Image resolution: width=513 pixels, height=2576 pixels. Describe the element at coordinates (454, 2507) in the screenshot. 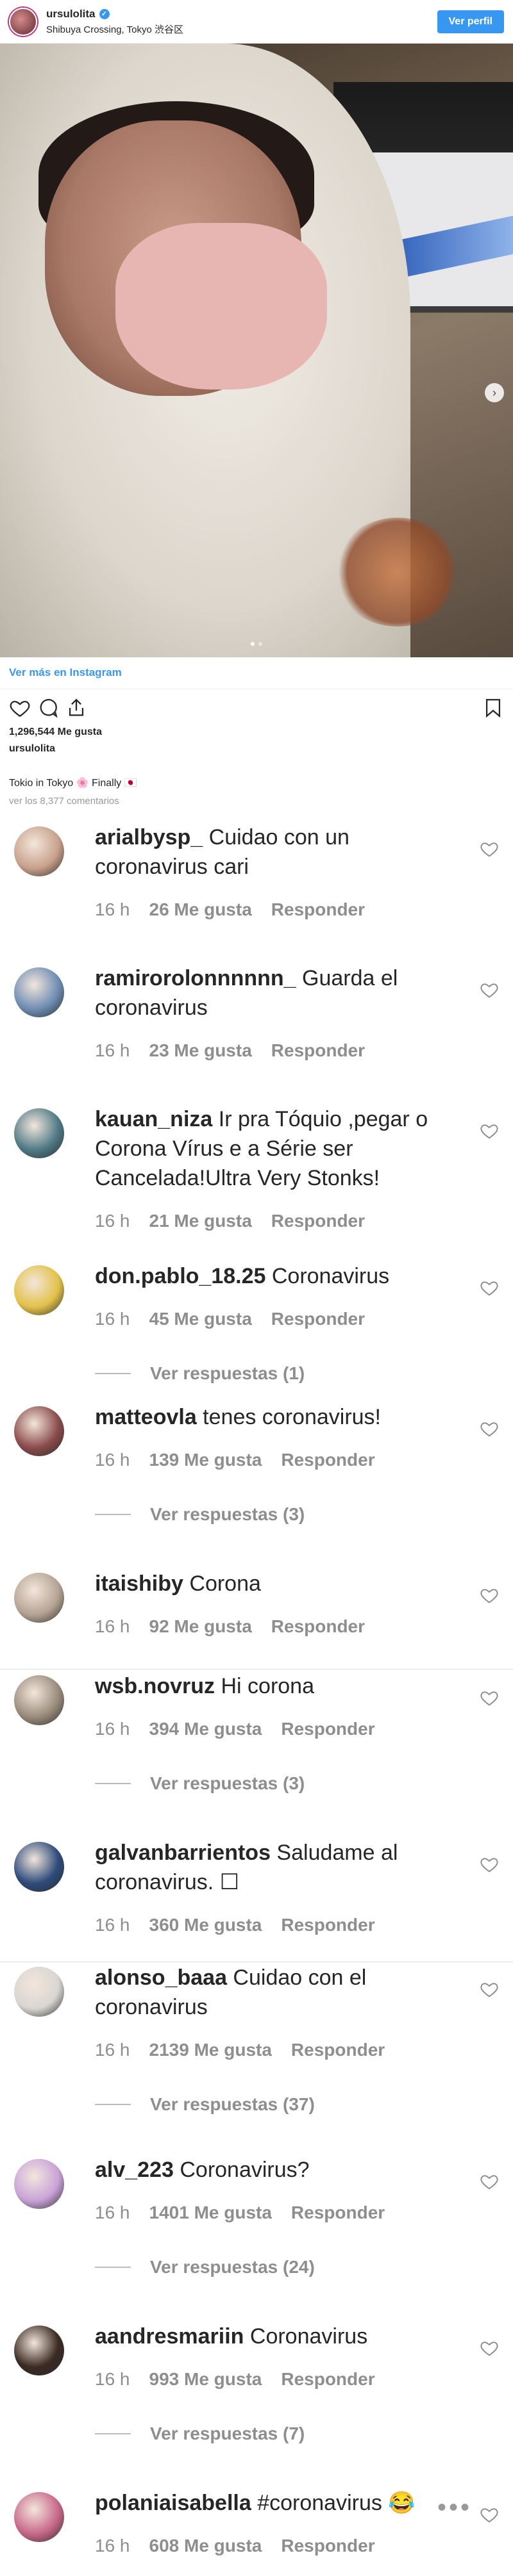

I see `comment-options-icon: •••` at that location.